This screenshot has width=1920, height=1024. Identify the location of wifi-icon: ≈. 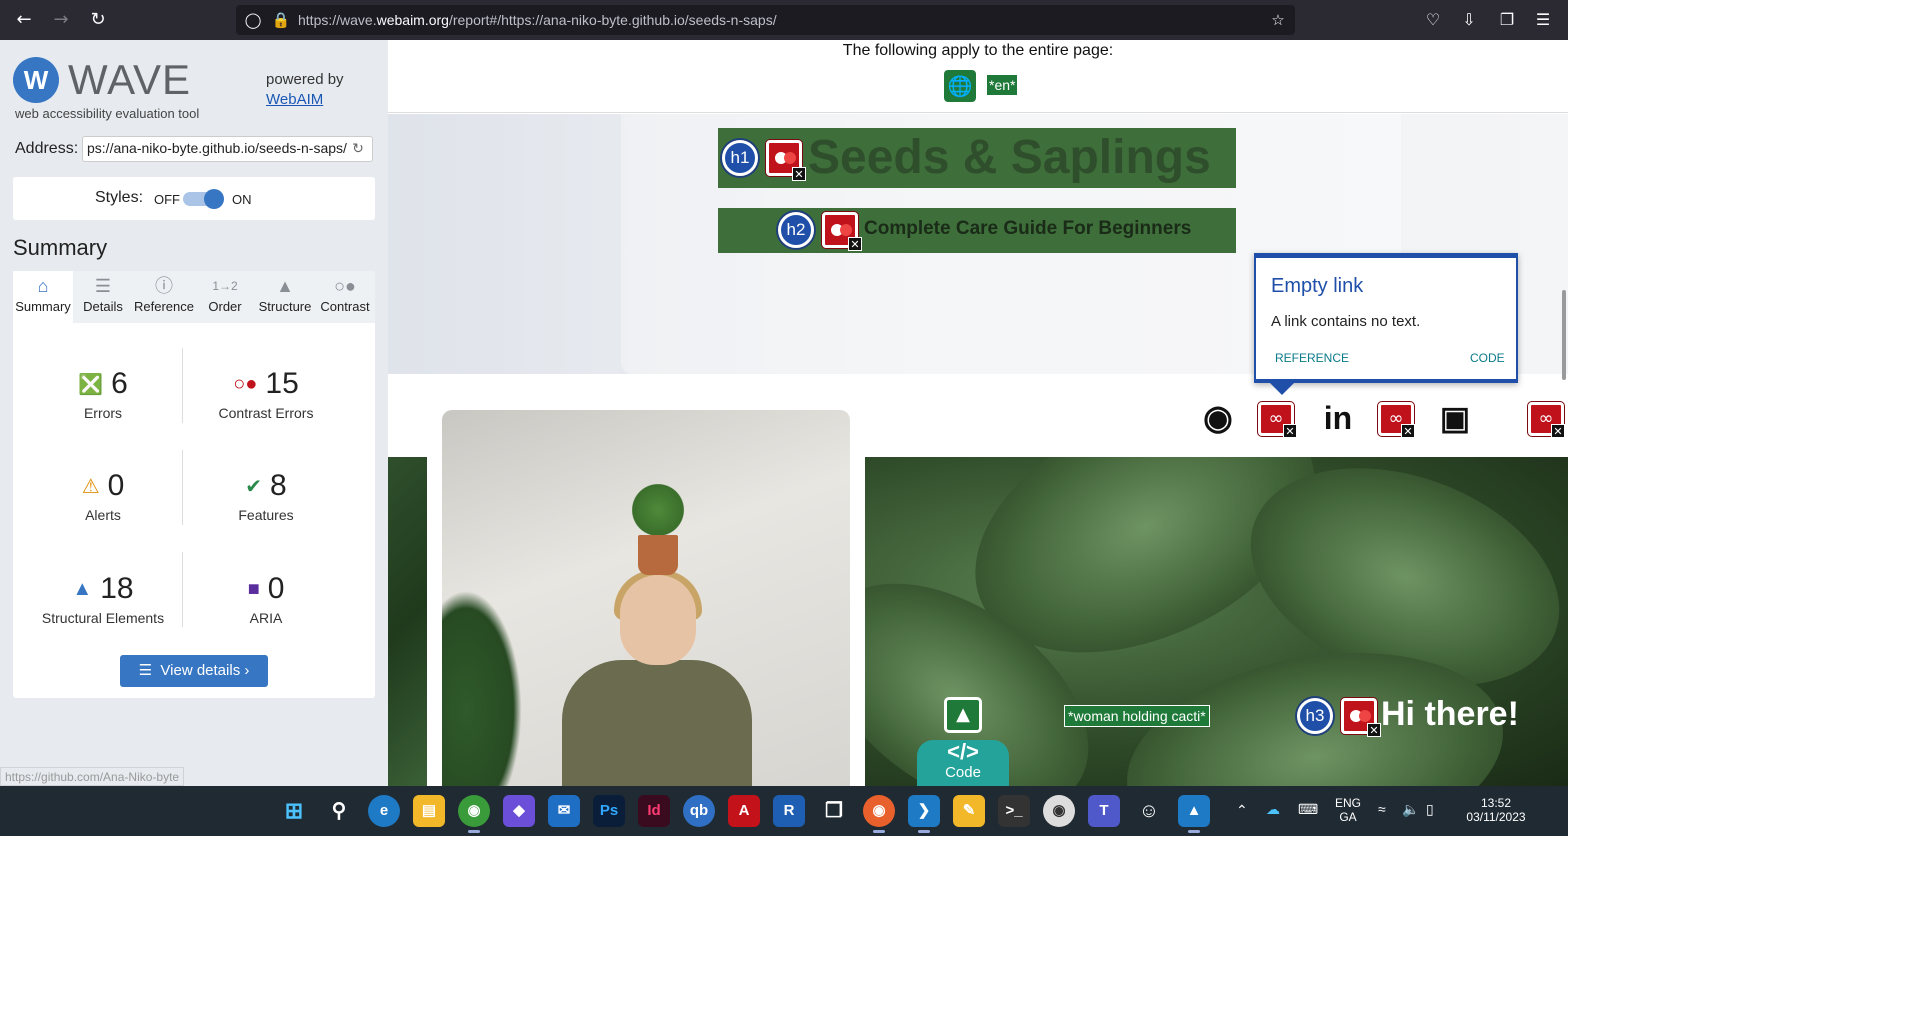
(1382, 809).